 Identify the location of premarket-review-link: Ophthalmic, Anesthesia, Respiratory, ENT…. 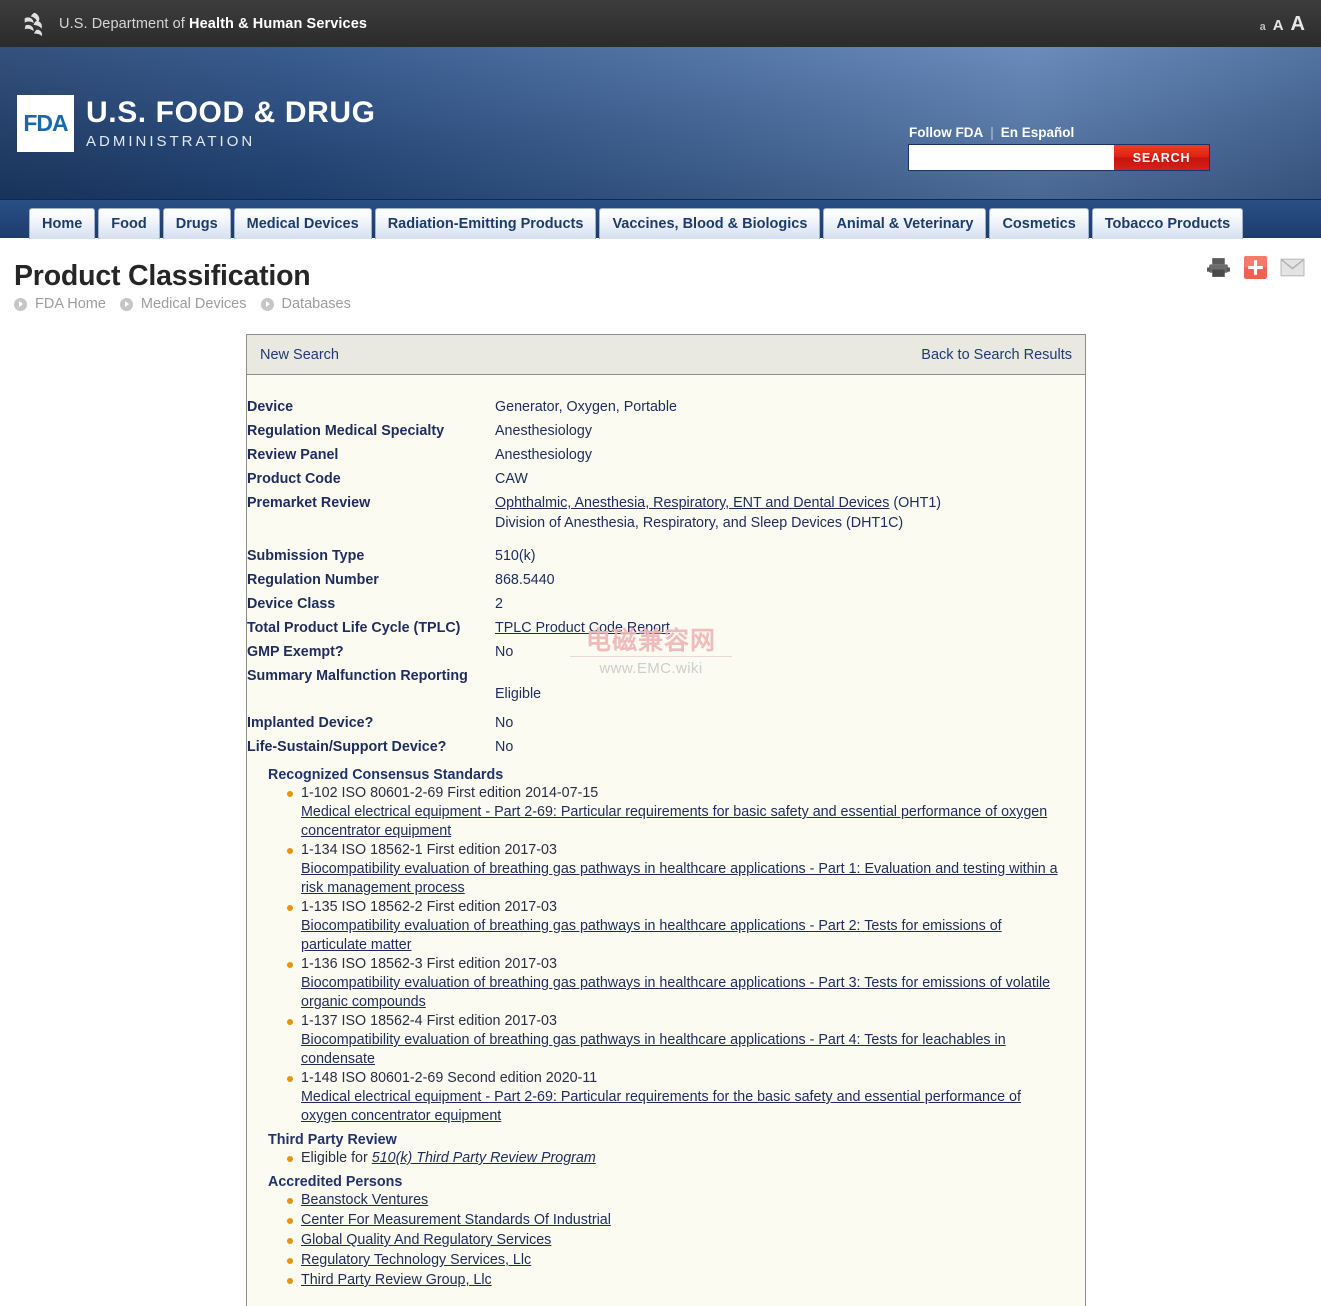
(692, 503).